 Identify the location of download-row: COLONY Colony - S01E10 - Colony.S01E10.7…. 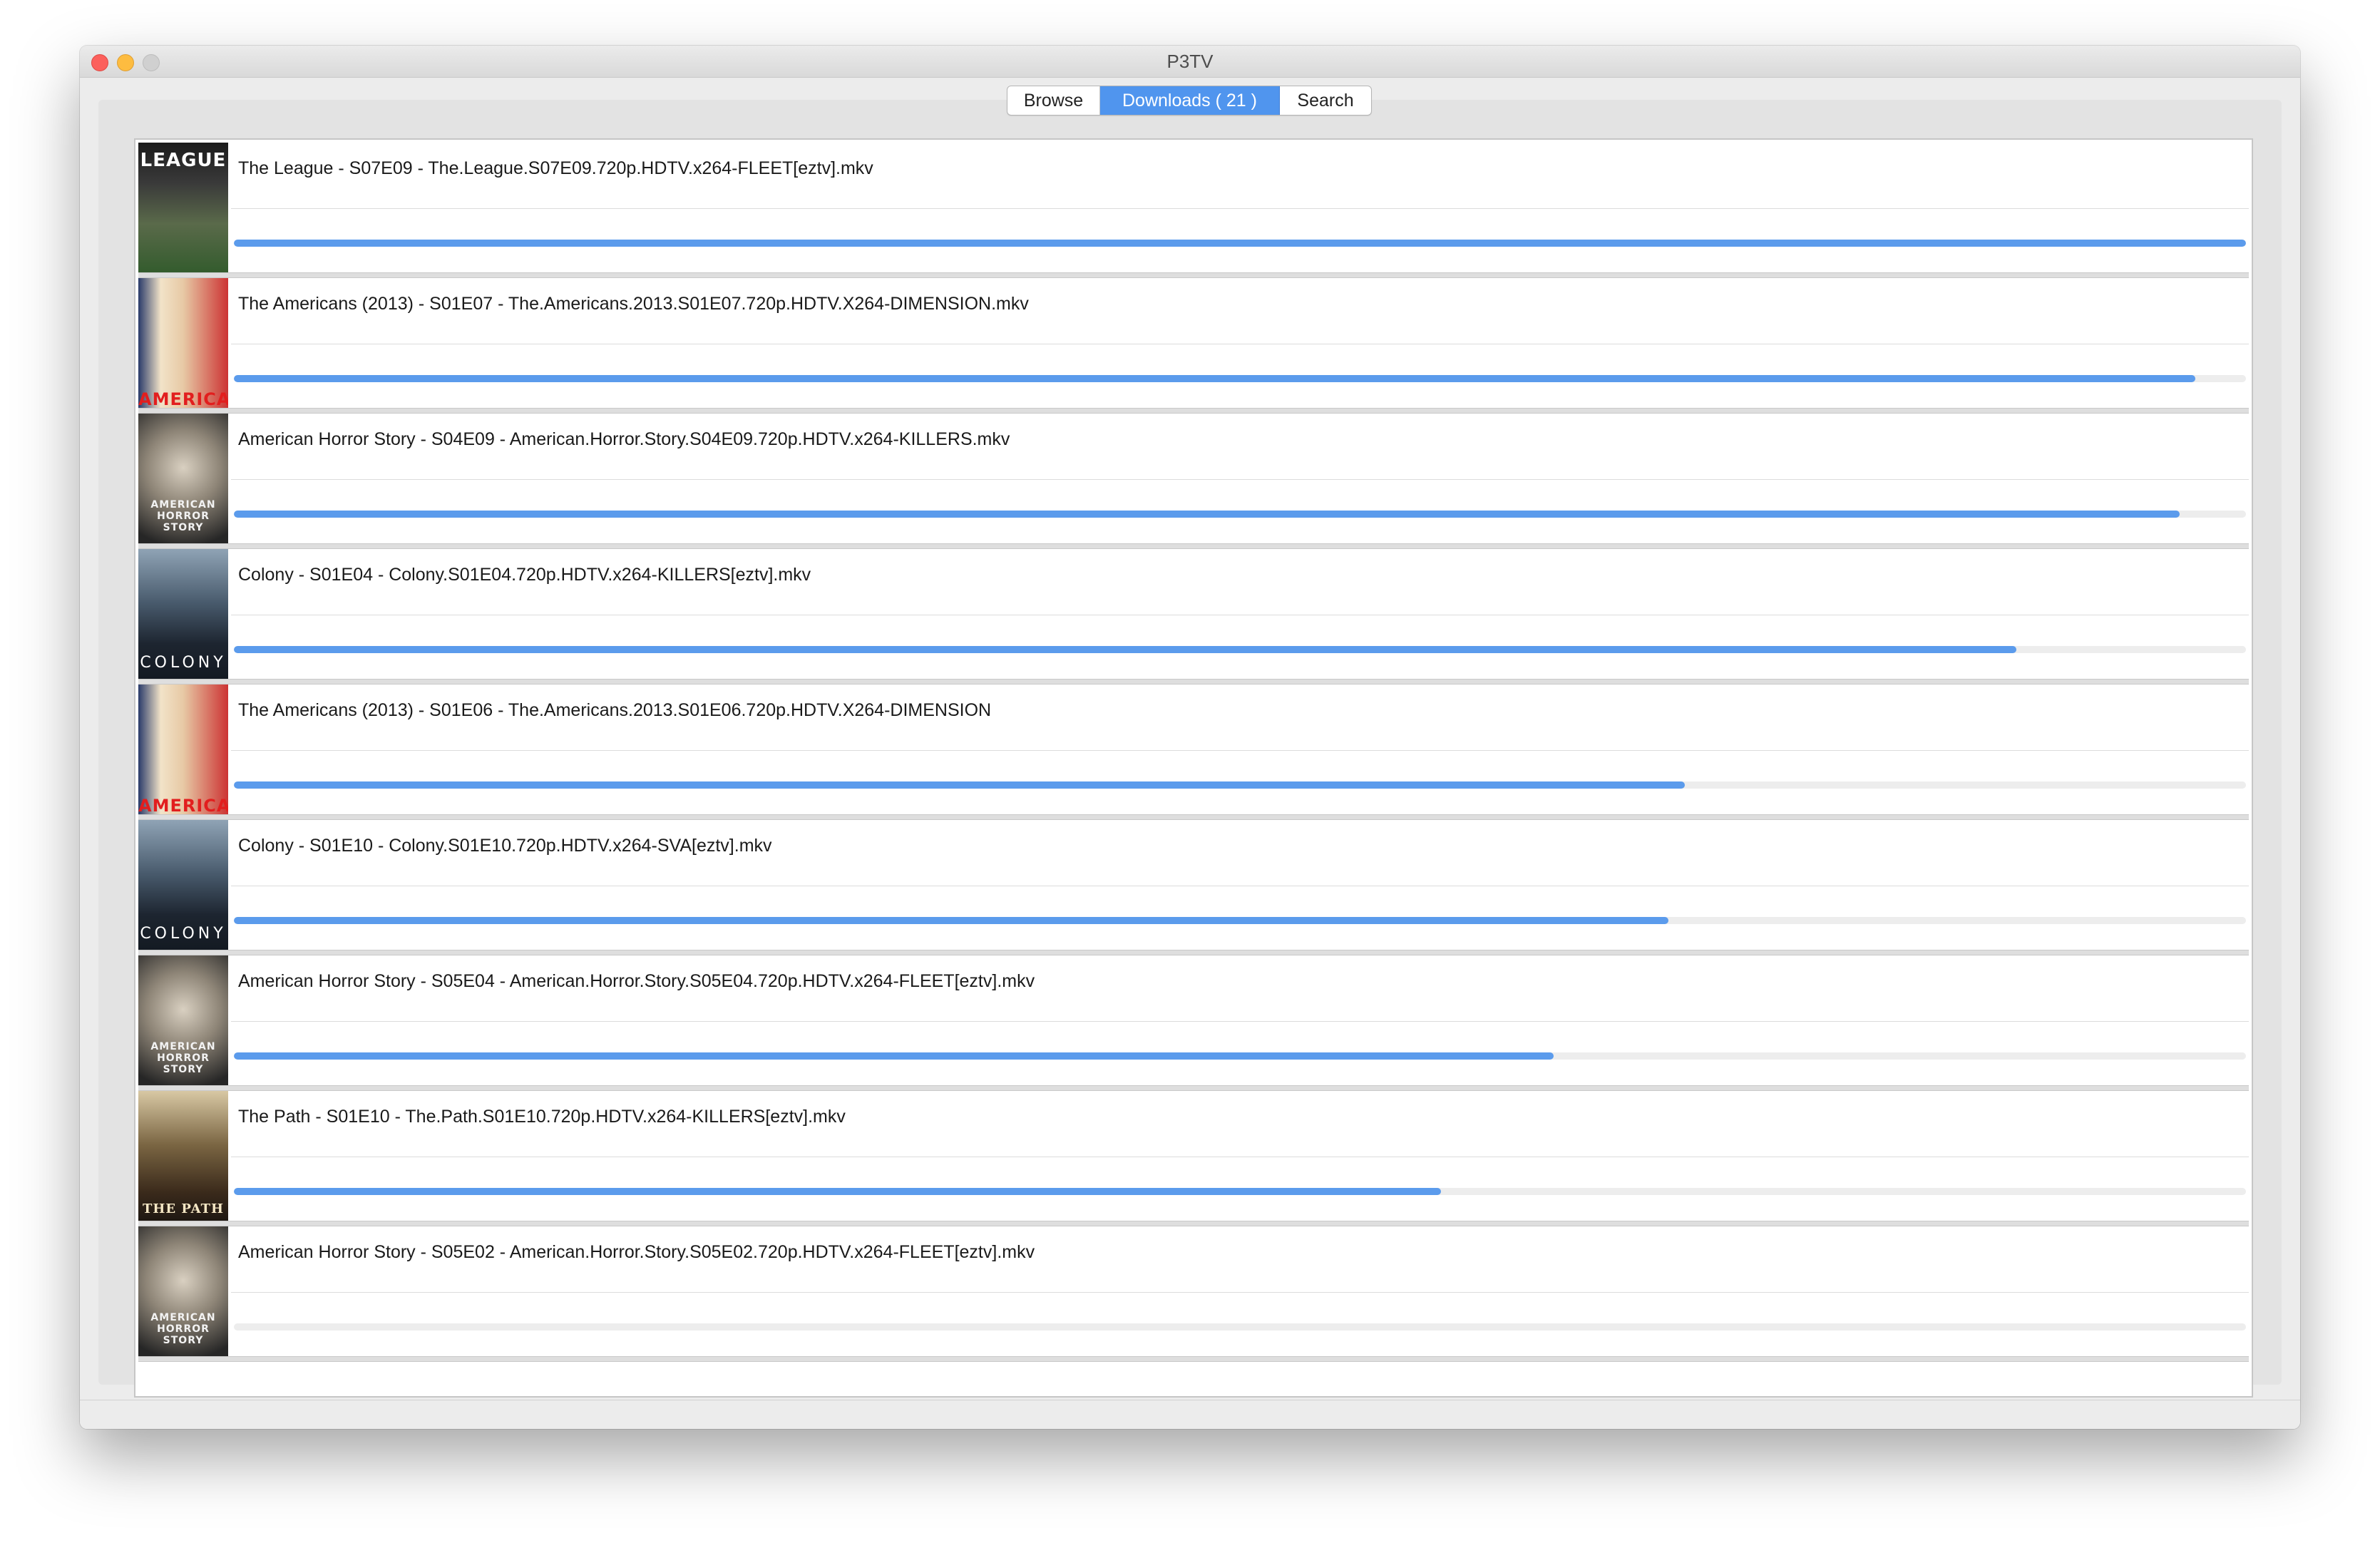
(1193, 887).